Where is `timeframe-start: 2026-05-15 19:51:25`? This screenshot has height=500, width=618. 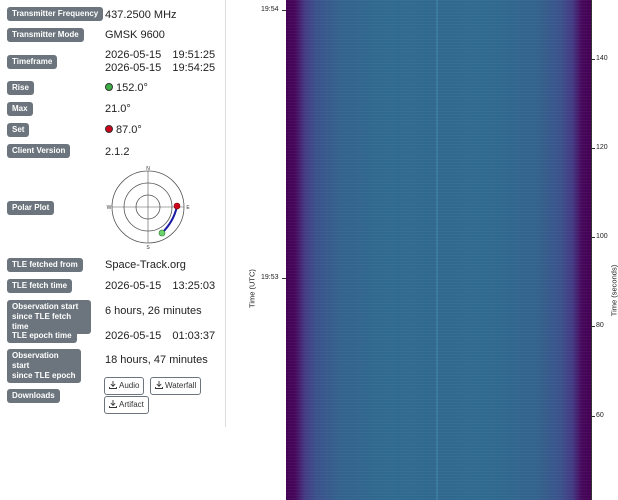
timeframe-start: 2026-05-15 19:51:25 is located at coordinates (160, 55).